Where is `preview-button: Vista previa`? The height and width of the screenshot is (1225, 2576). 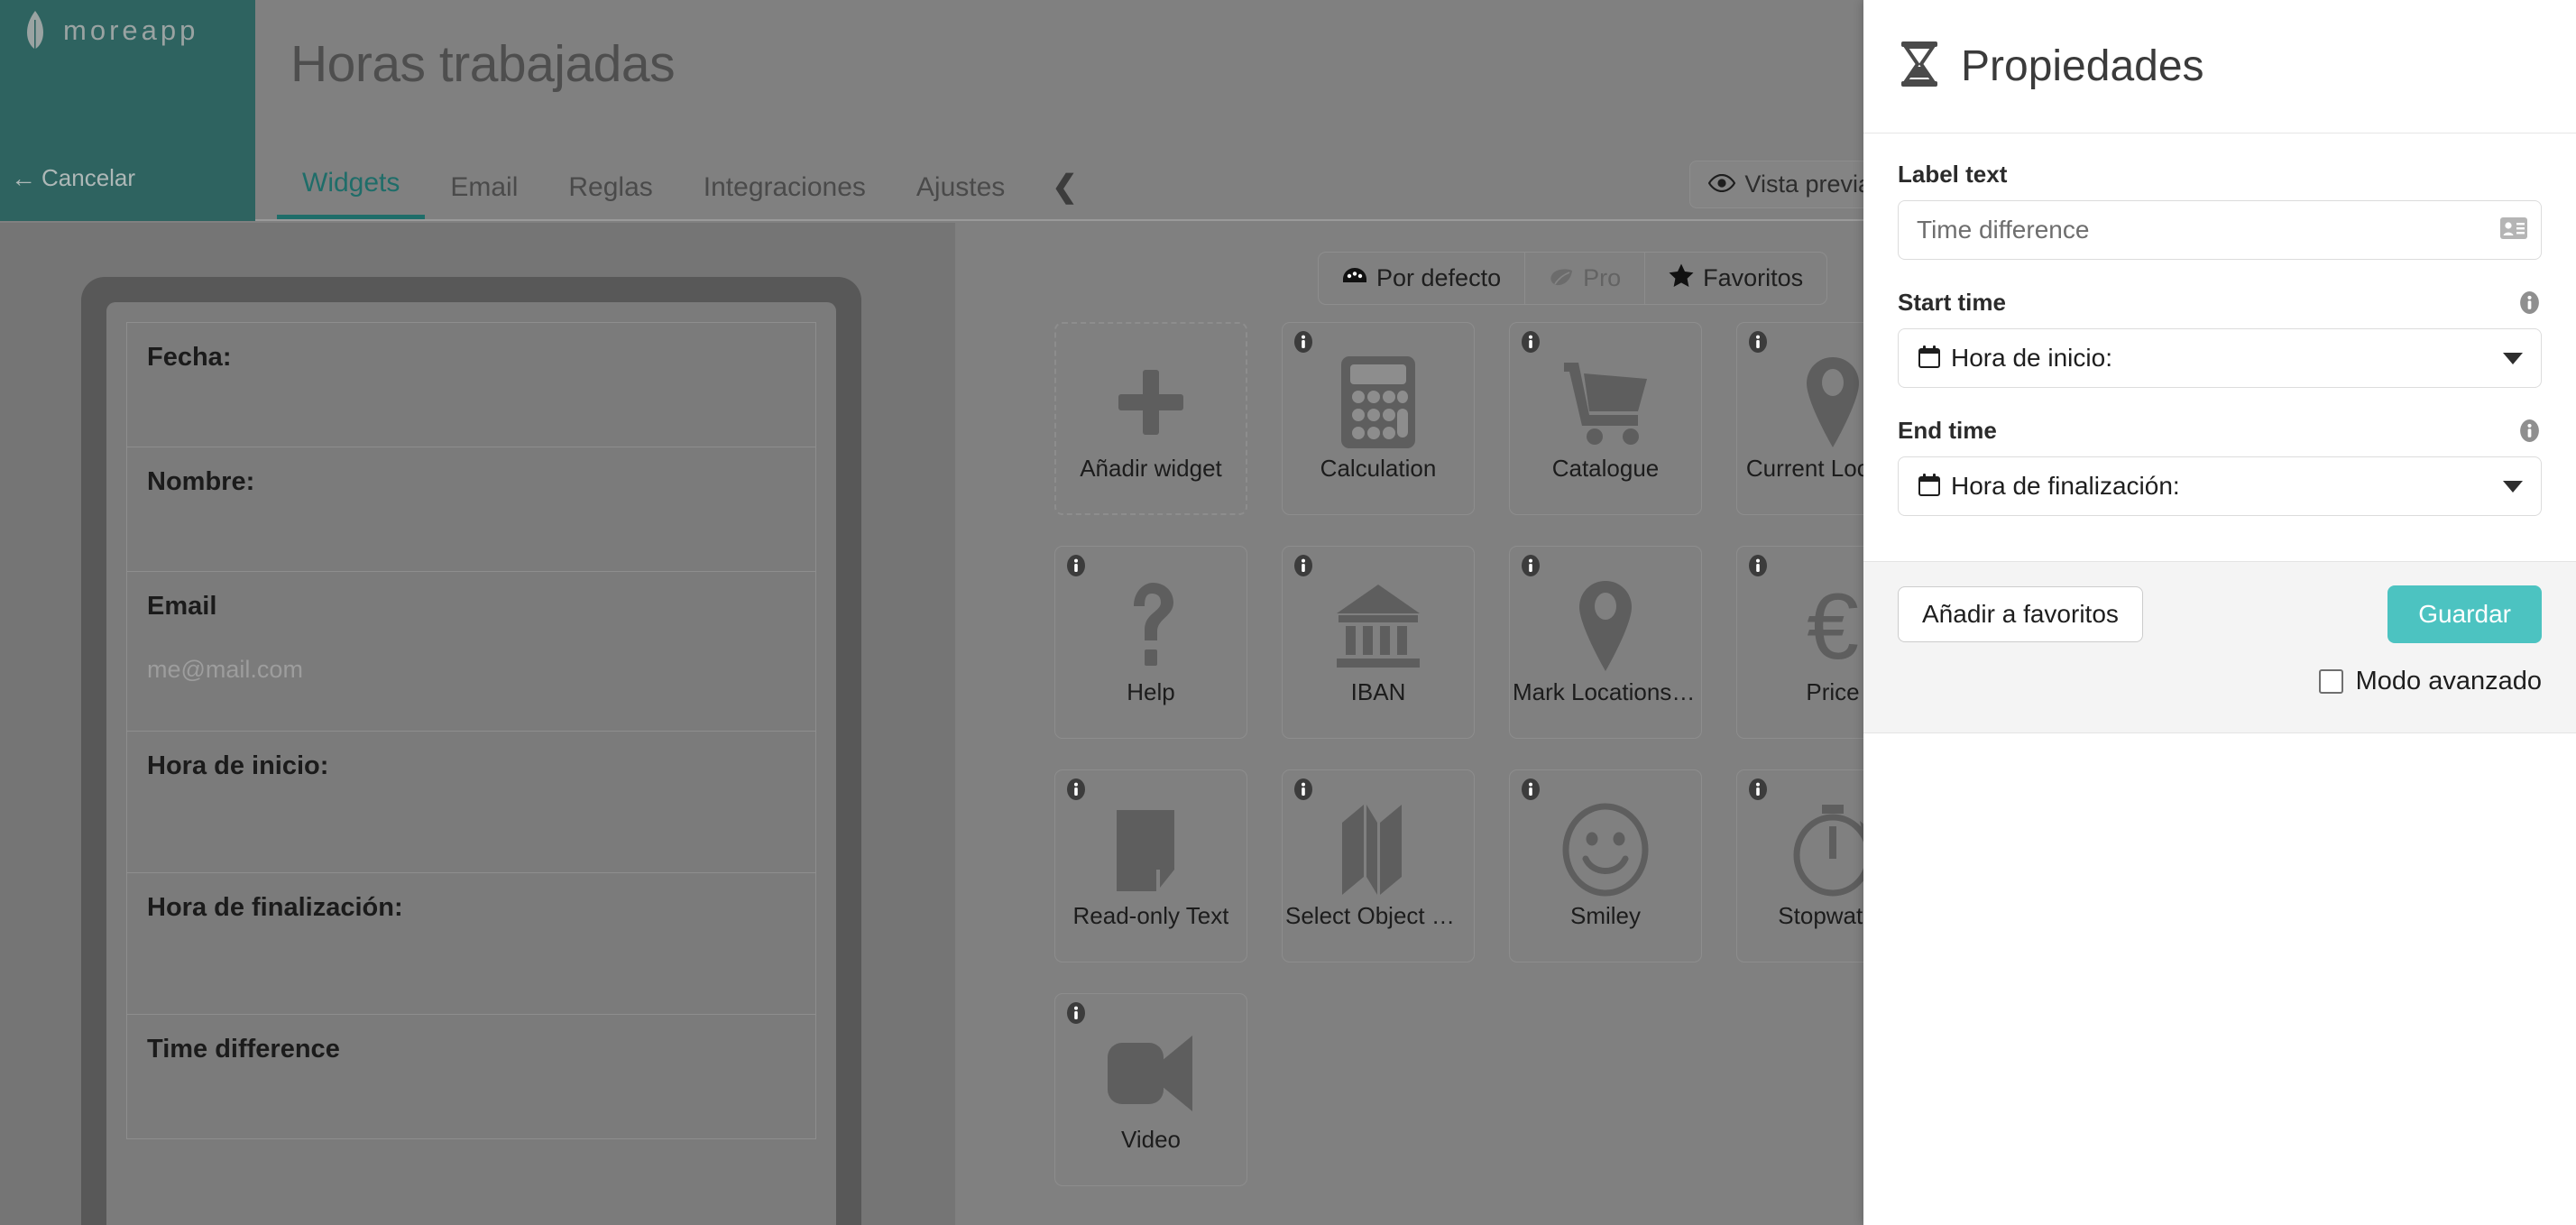 preview-button: Vista previa is located at coordinates (1790, 184).